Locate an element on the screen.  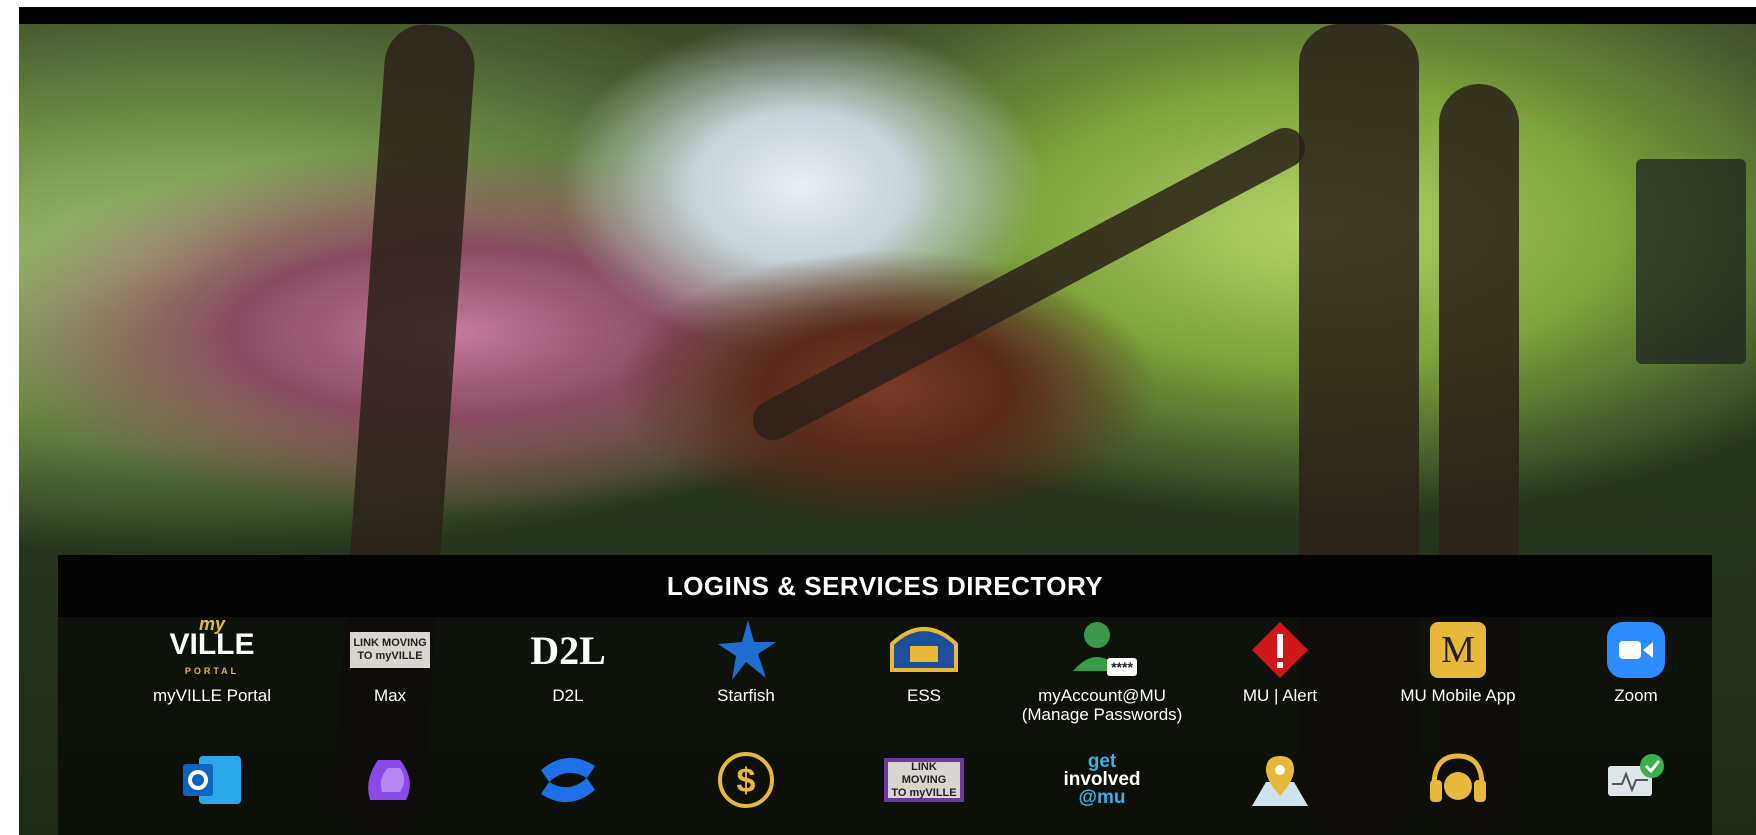
tile-label: MU Mobile App is located at coordinates (1458, 695).